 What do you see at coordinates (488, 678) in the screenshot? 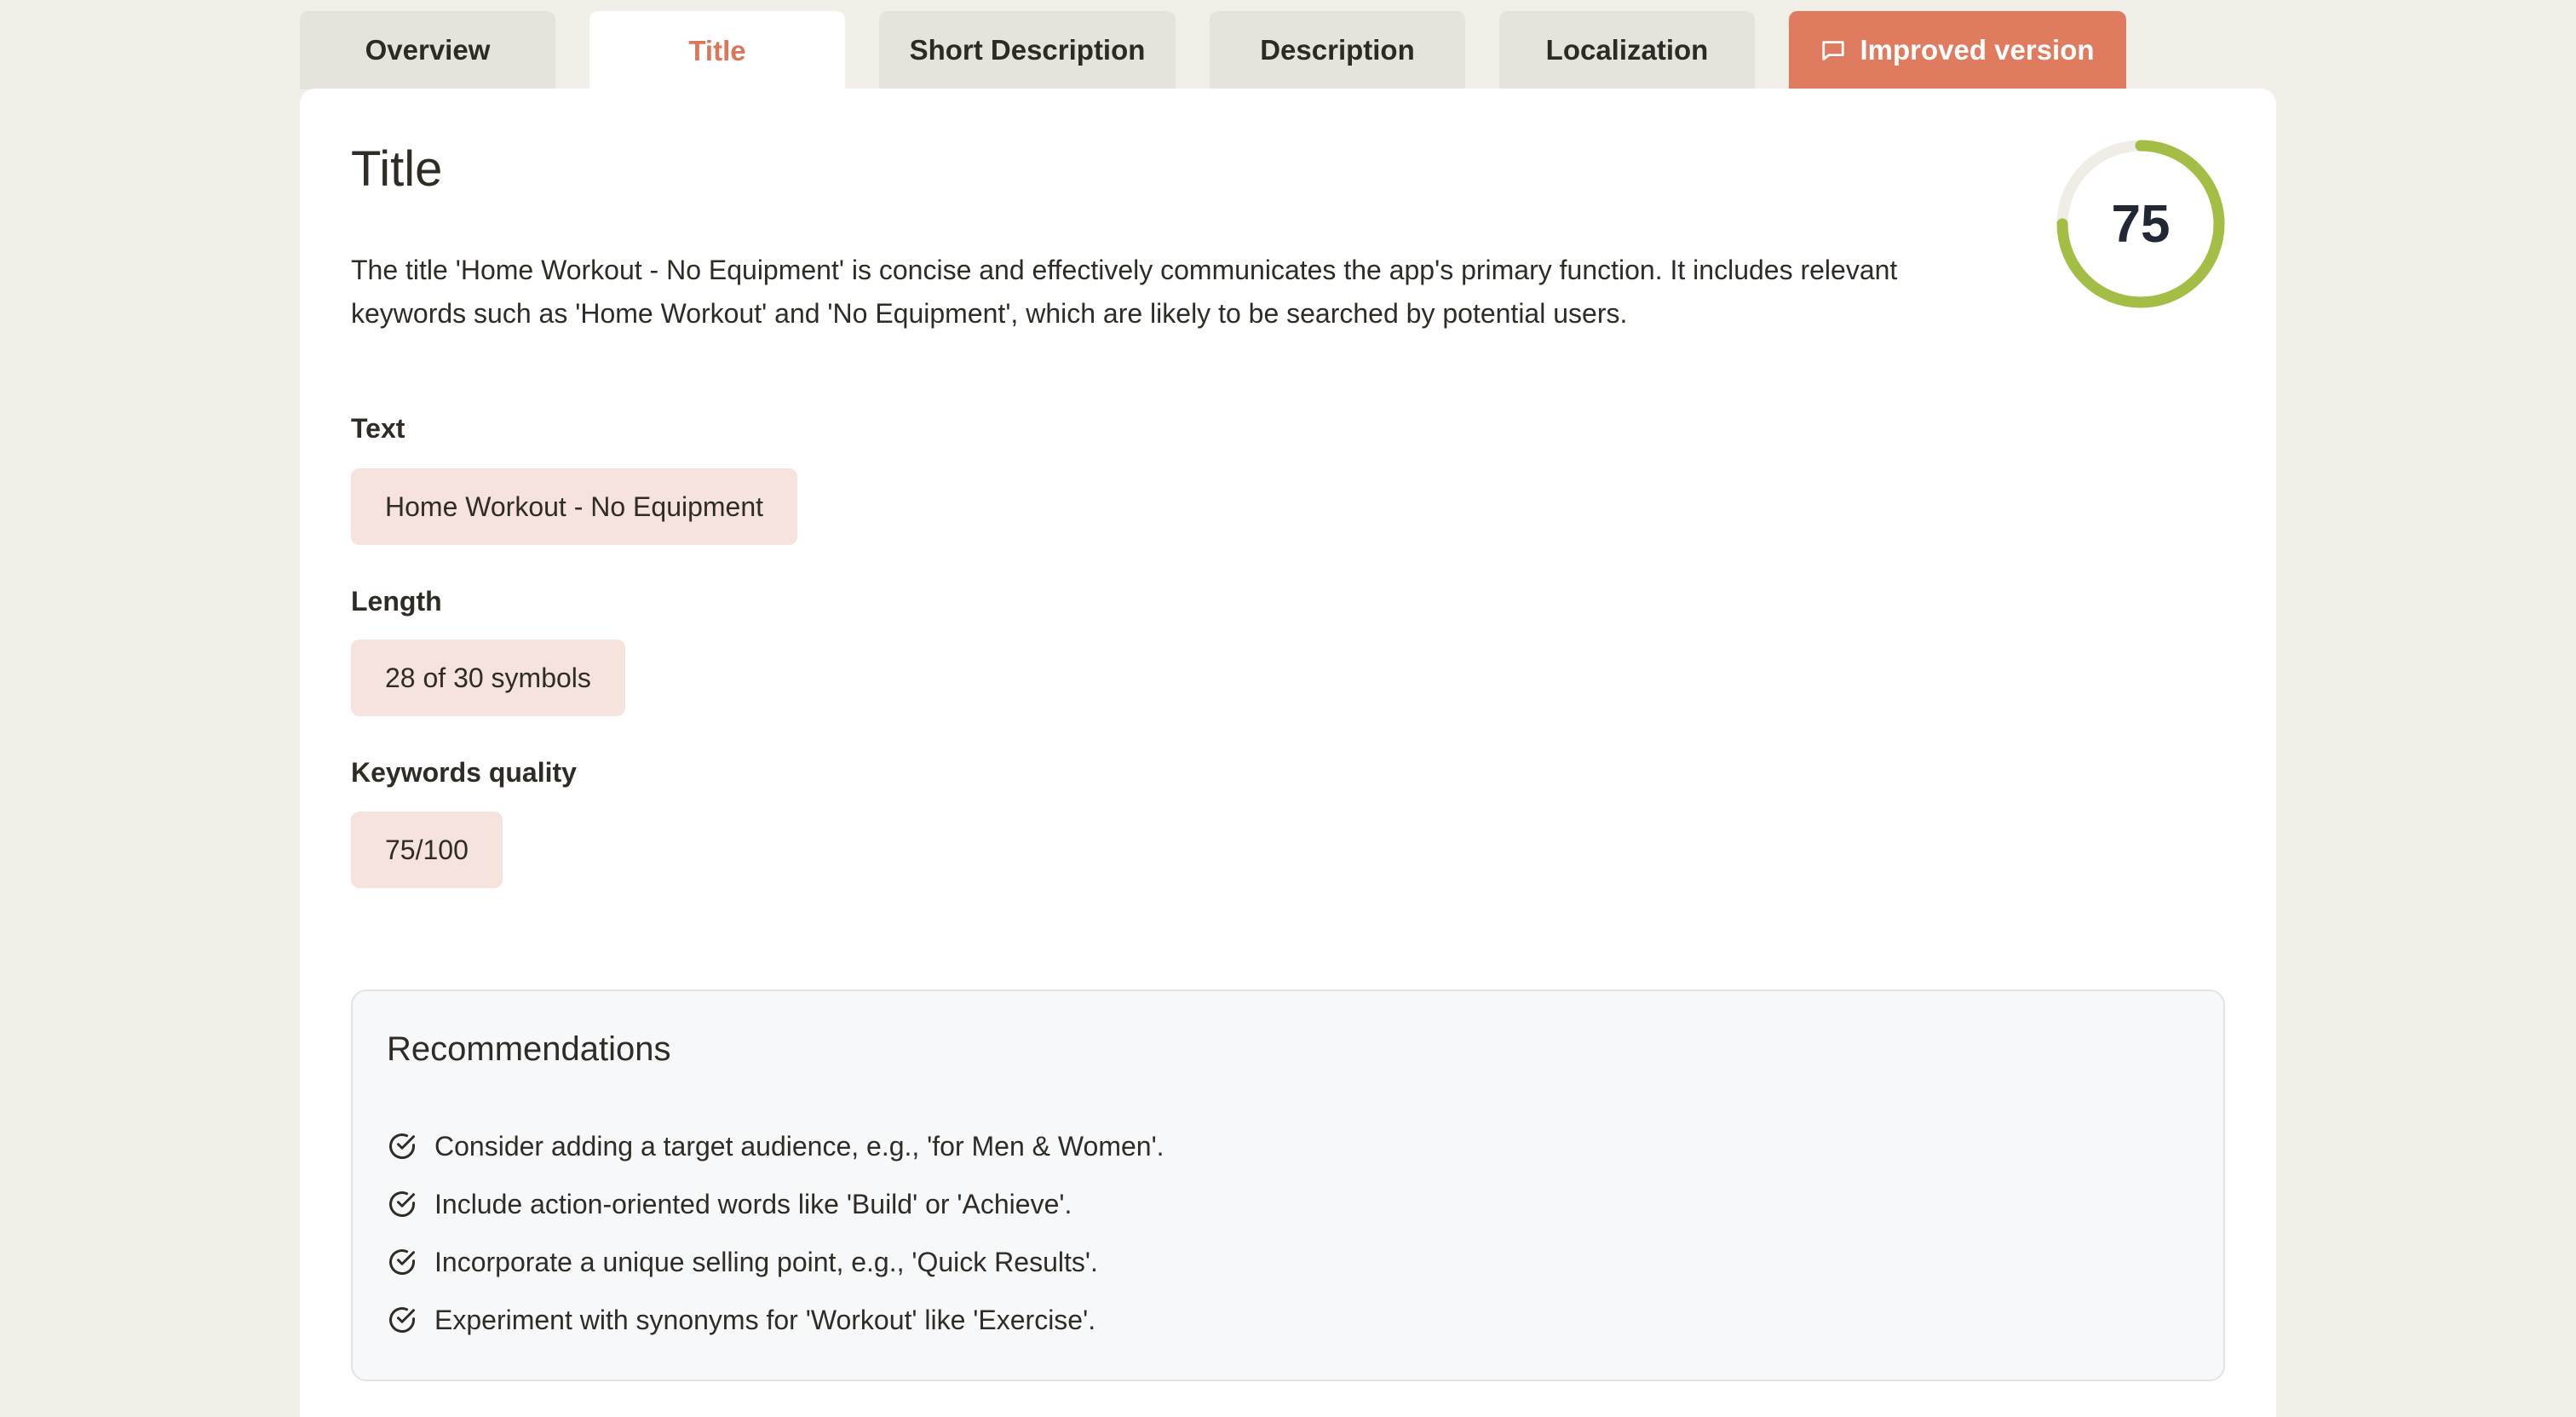
I see `length-value-chip: 28 of 30 symbols` at bounding box center [488, 678].